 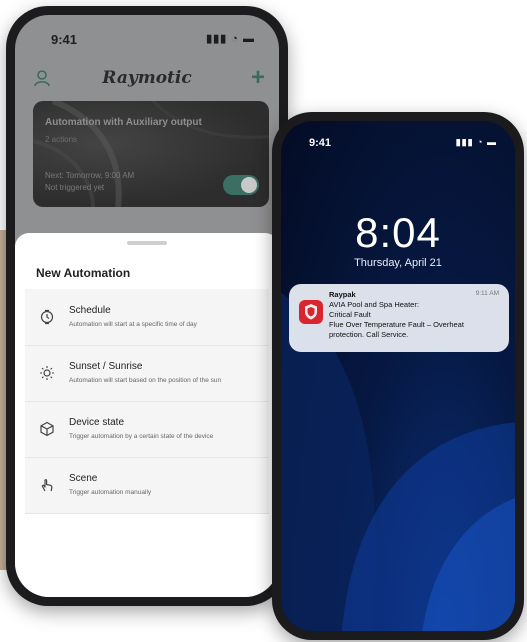 What do you see at coordinates (249, 185) in the screenshot?
I see `toggle-knob` at bounding box center [249, 185].